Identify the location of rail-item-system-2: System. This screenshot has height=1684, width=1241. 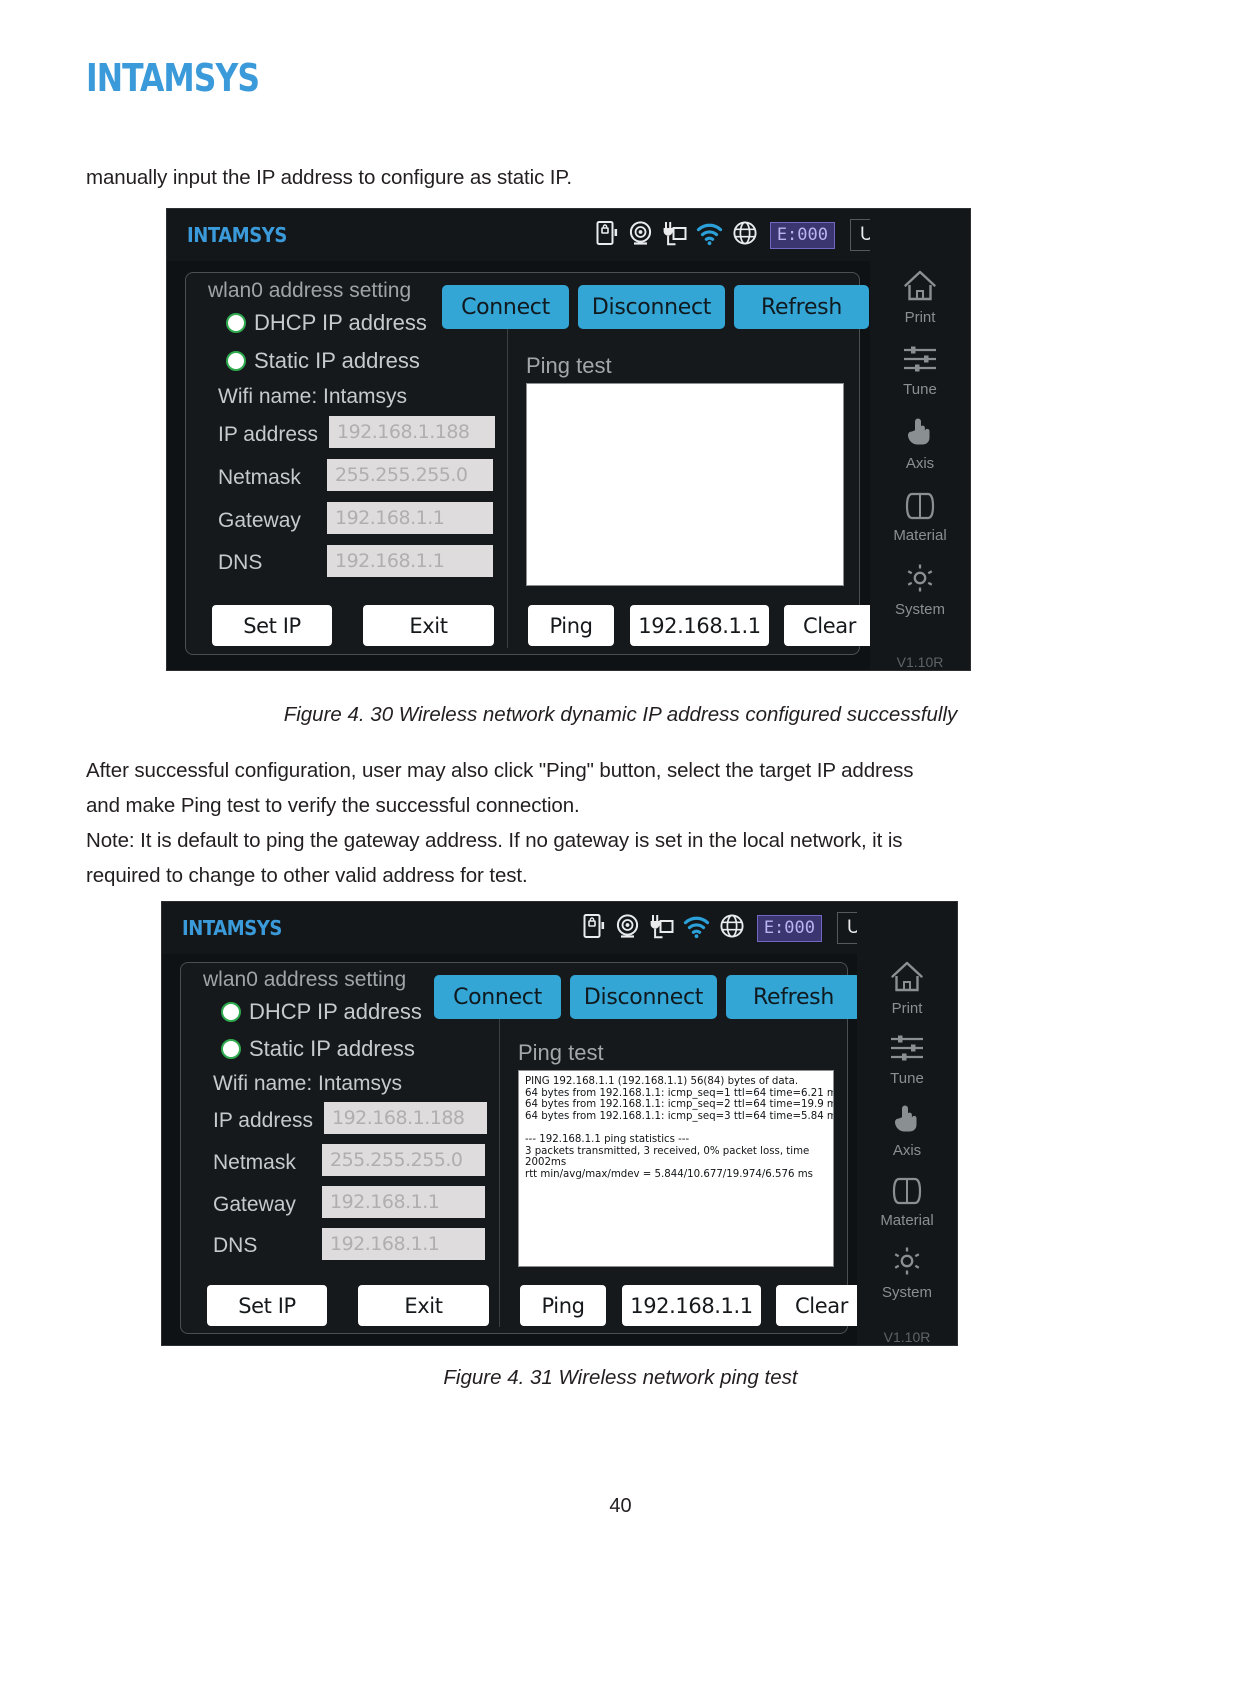
(907, 1272).